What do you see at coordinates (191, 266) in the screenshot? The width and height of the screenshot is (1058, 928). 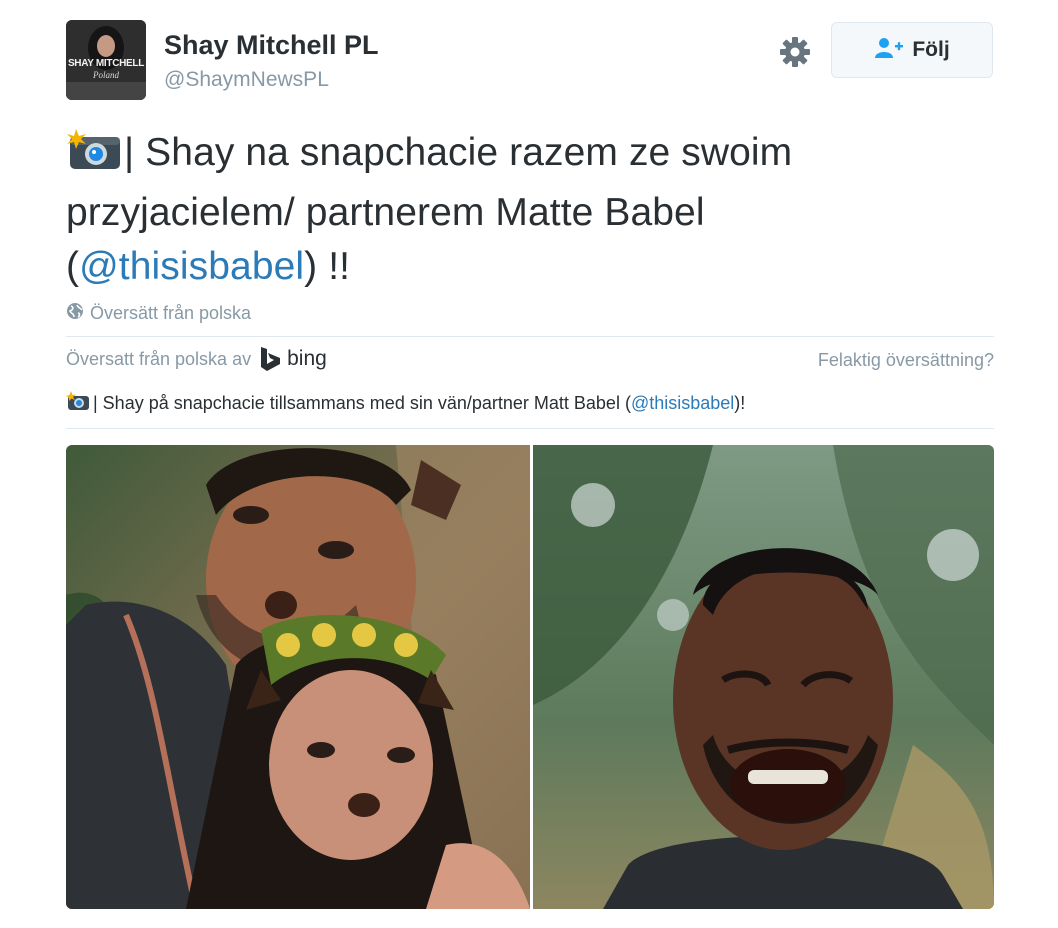 I see `tweet-mention-link: @thisisbabel` at bounding box center [191, 266].